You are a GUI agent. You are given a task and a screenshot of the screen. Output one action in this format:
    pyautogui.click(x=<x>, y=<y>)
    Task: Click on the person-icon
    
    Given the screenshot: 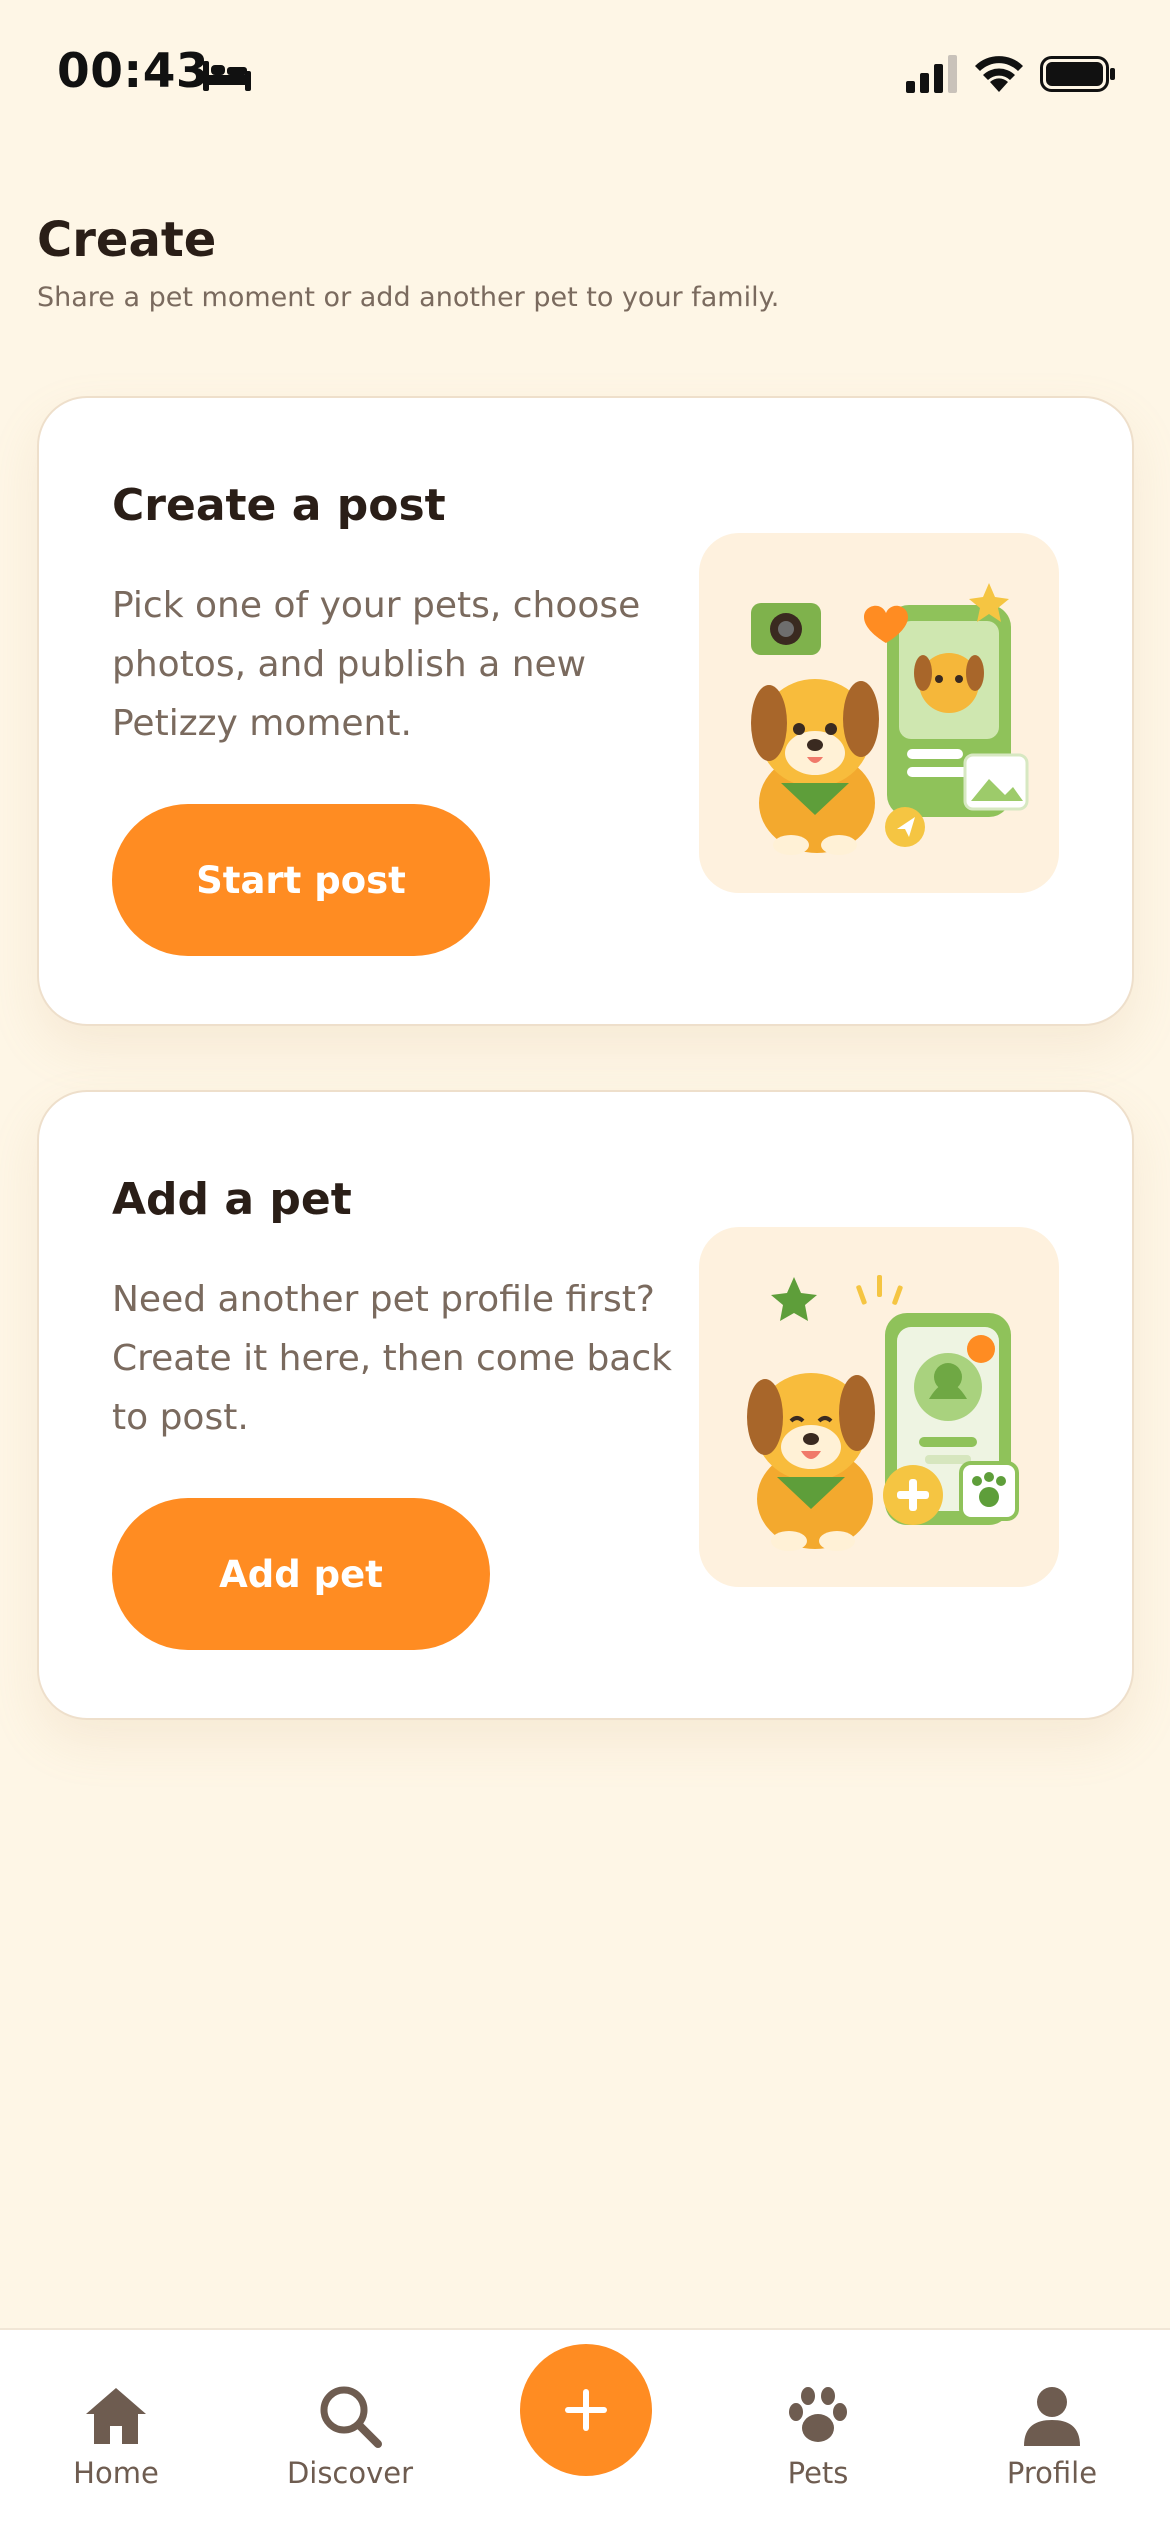 What is the action you would take?
    pyautogui.click(x=1052, y=2416)
    